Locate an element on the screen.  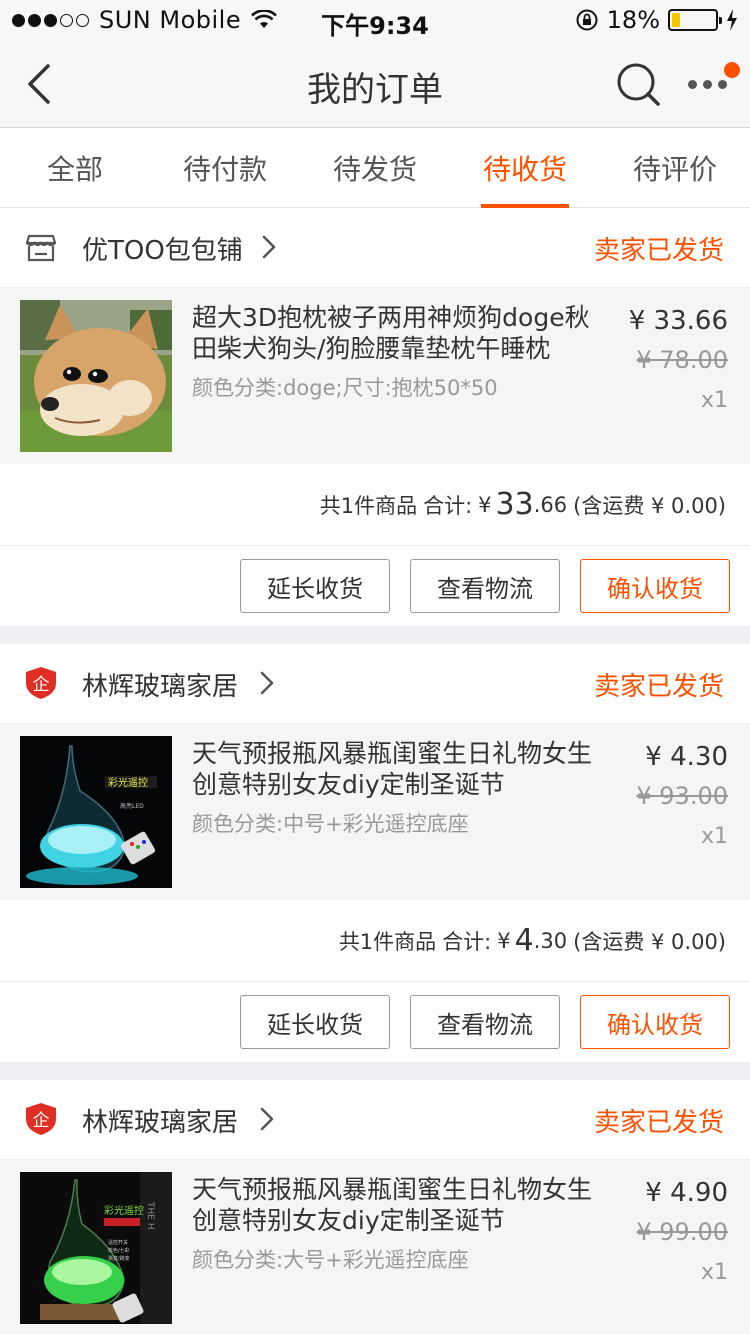
total-decimal: .66 is located at coordinates (550, 504).